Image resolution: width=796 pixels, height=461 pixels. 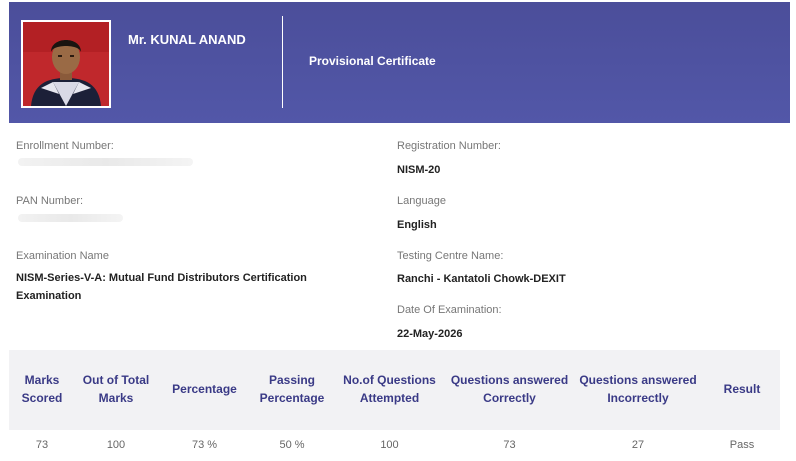 I want to click on table-row: 73 100 73 % 50 % 100 73 27 Pass, so click(x=394, y=444).